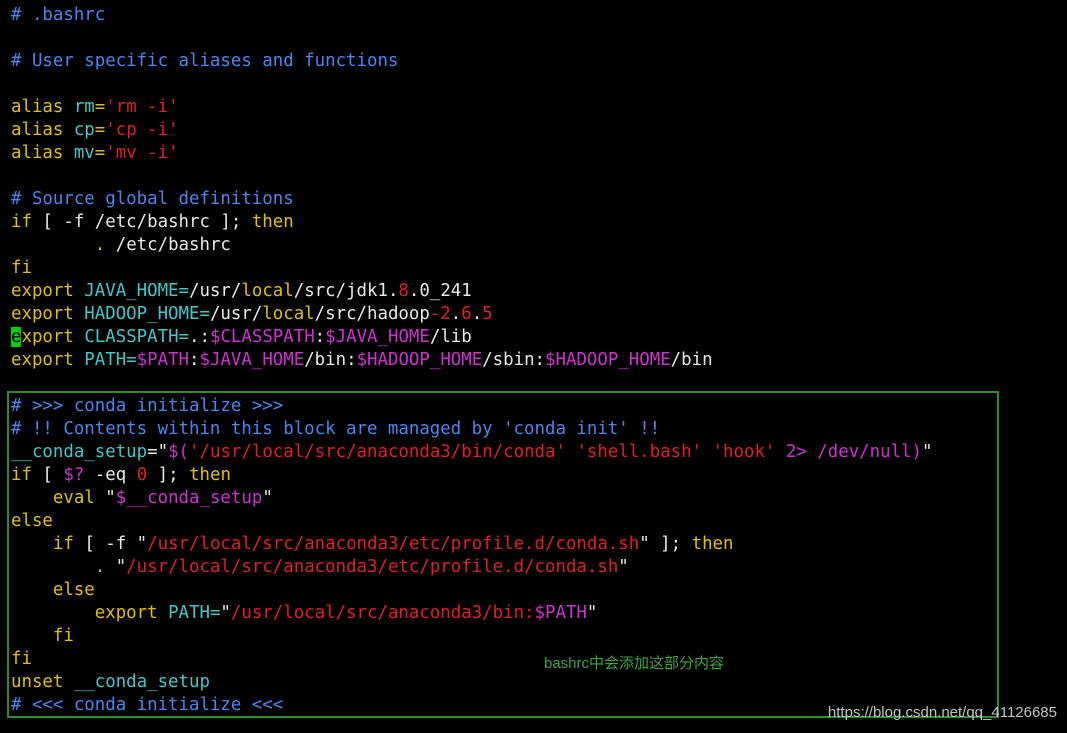 Image resolution: width=1067 pixels, height=733 pixels. Describe the element at coordinates (142, 107) in the screenshot. I see `code-token: 'rm -i'` at that location.